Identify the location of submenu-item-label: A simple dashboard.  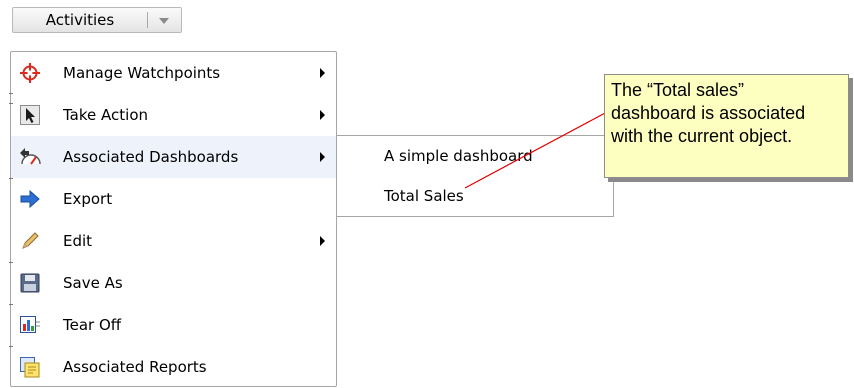
(458, 156).